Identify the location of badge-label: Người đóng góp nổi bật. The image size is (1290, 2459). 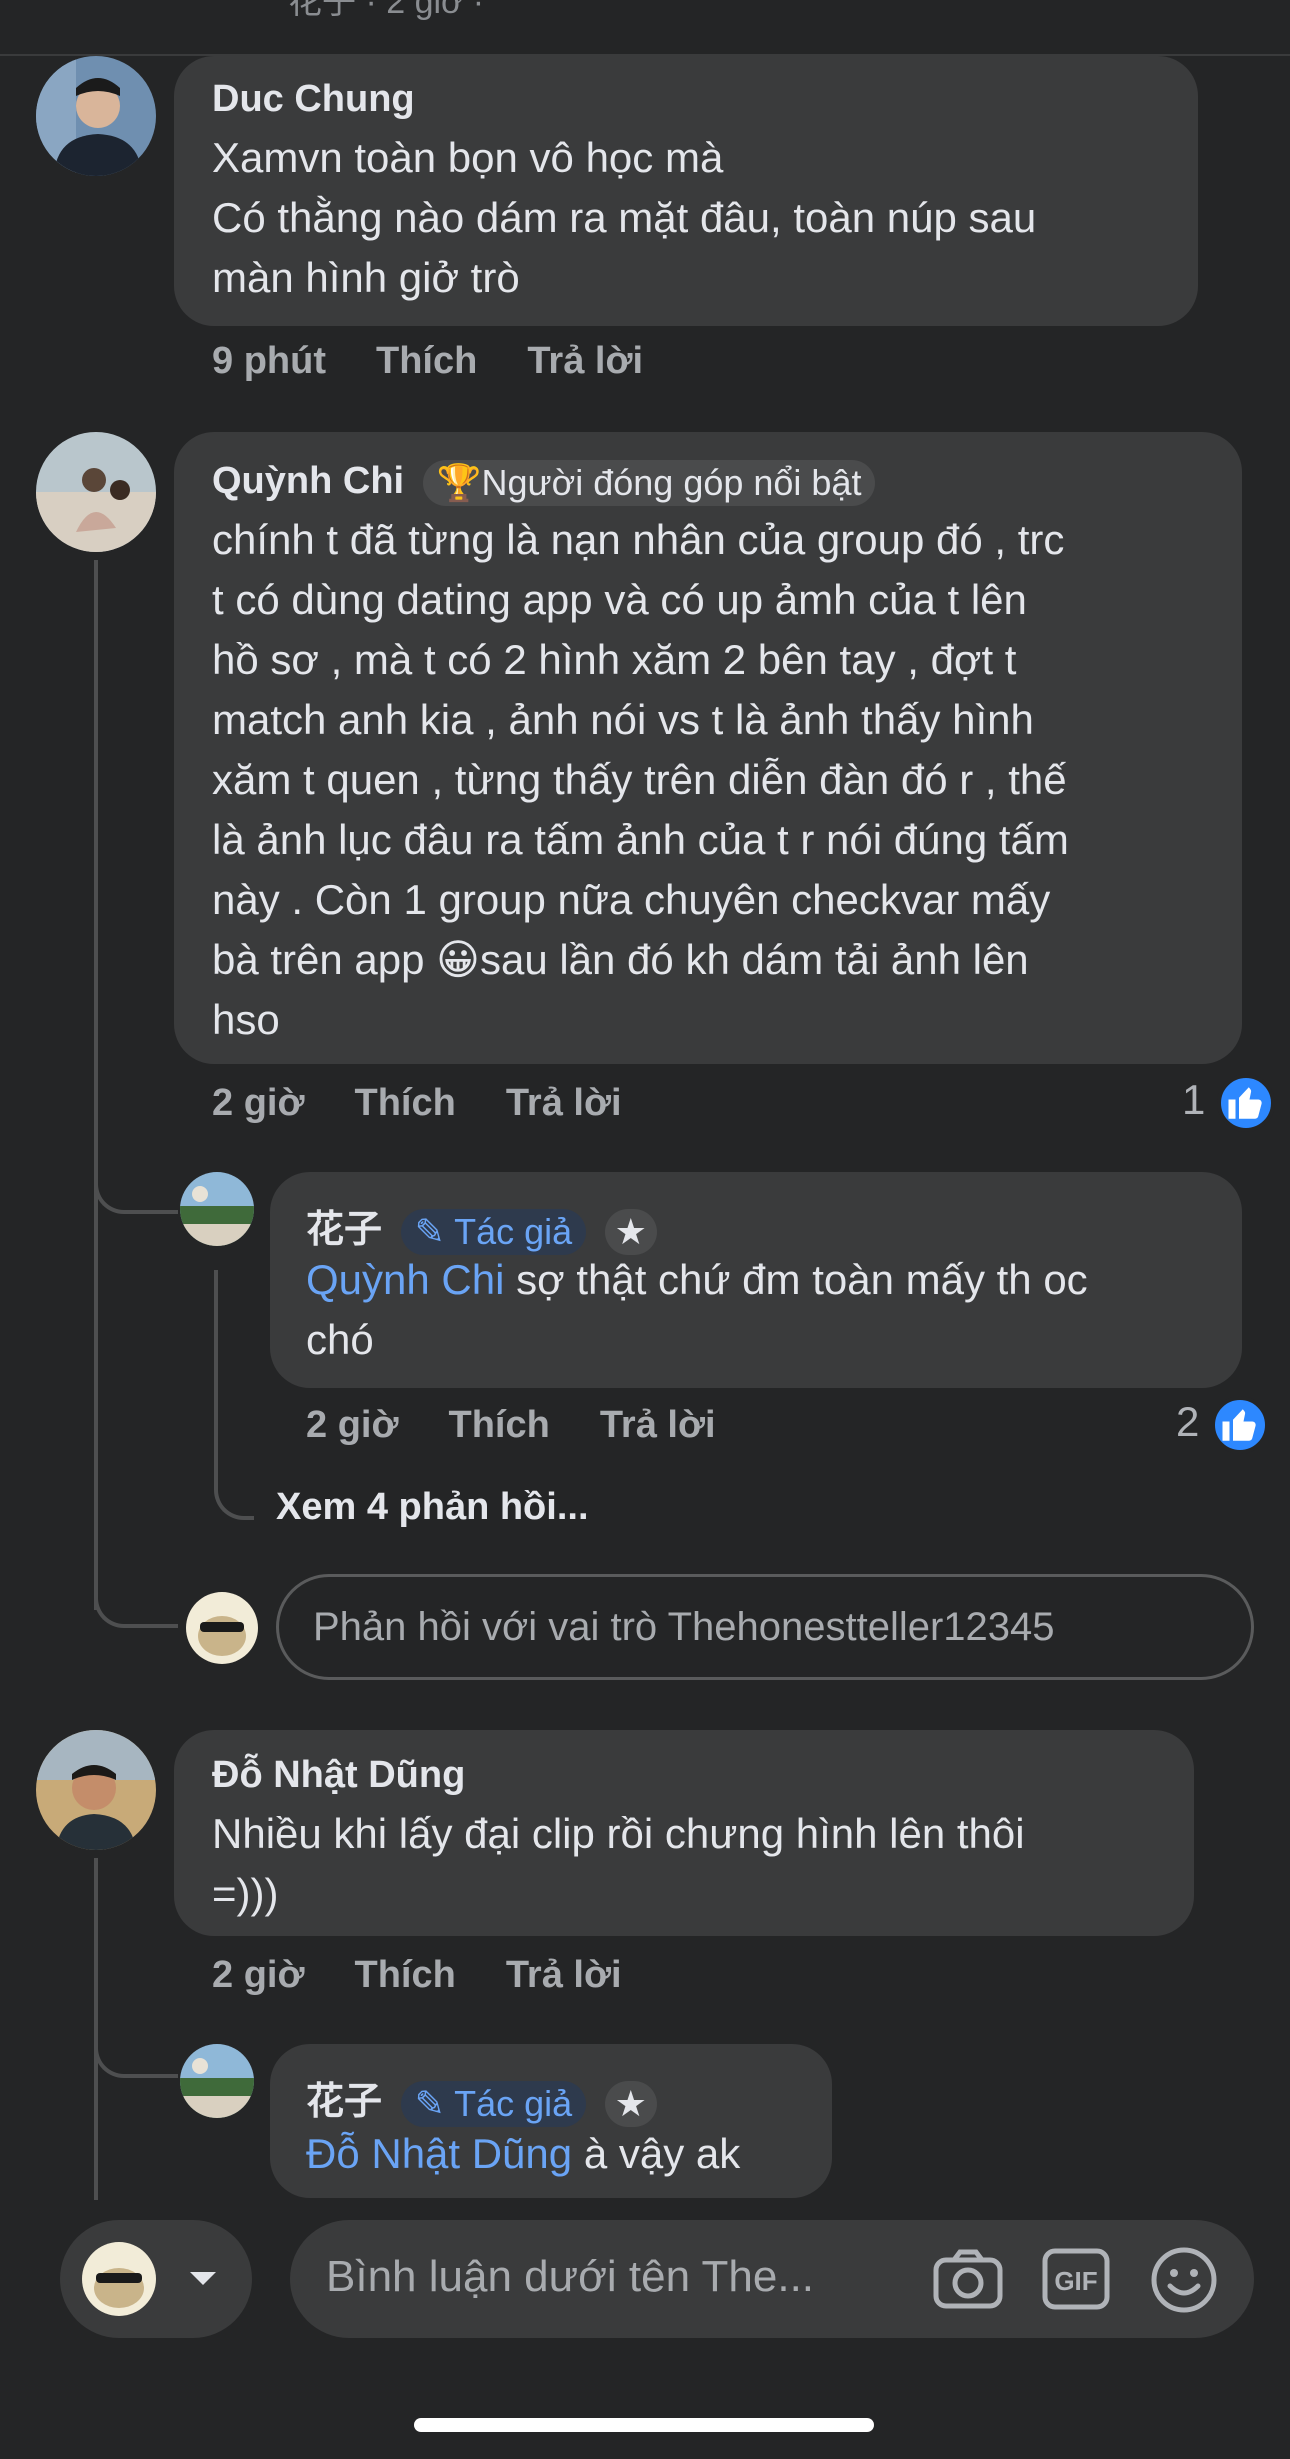
(671, 482).